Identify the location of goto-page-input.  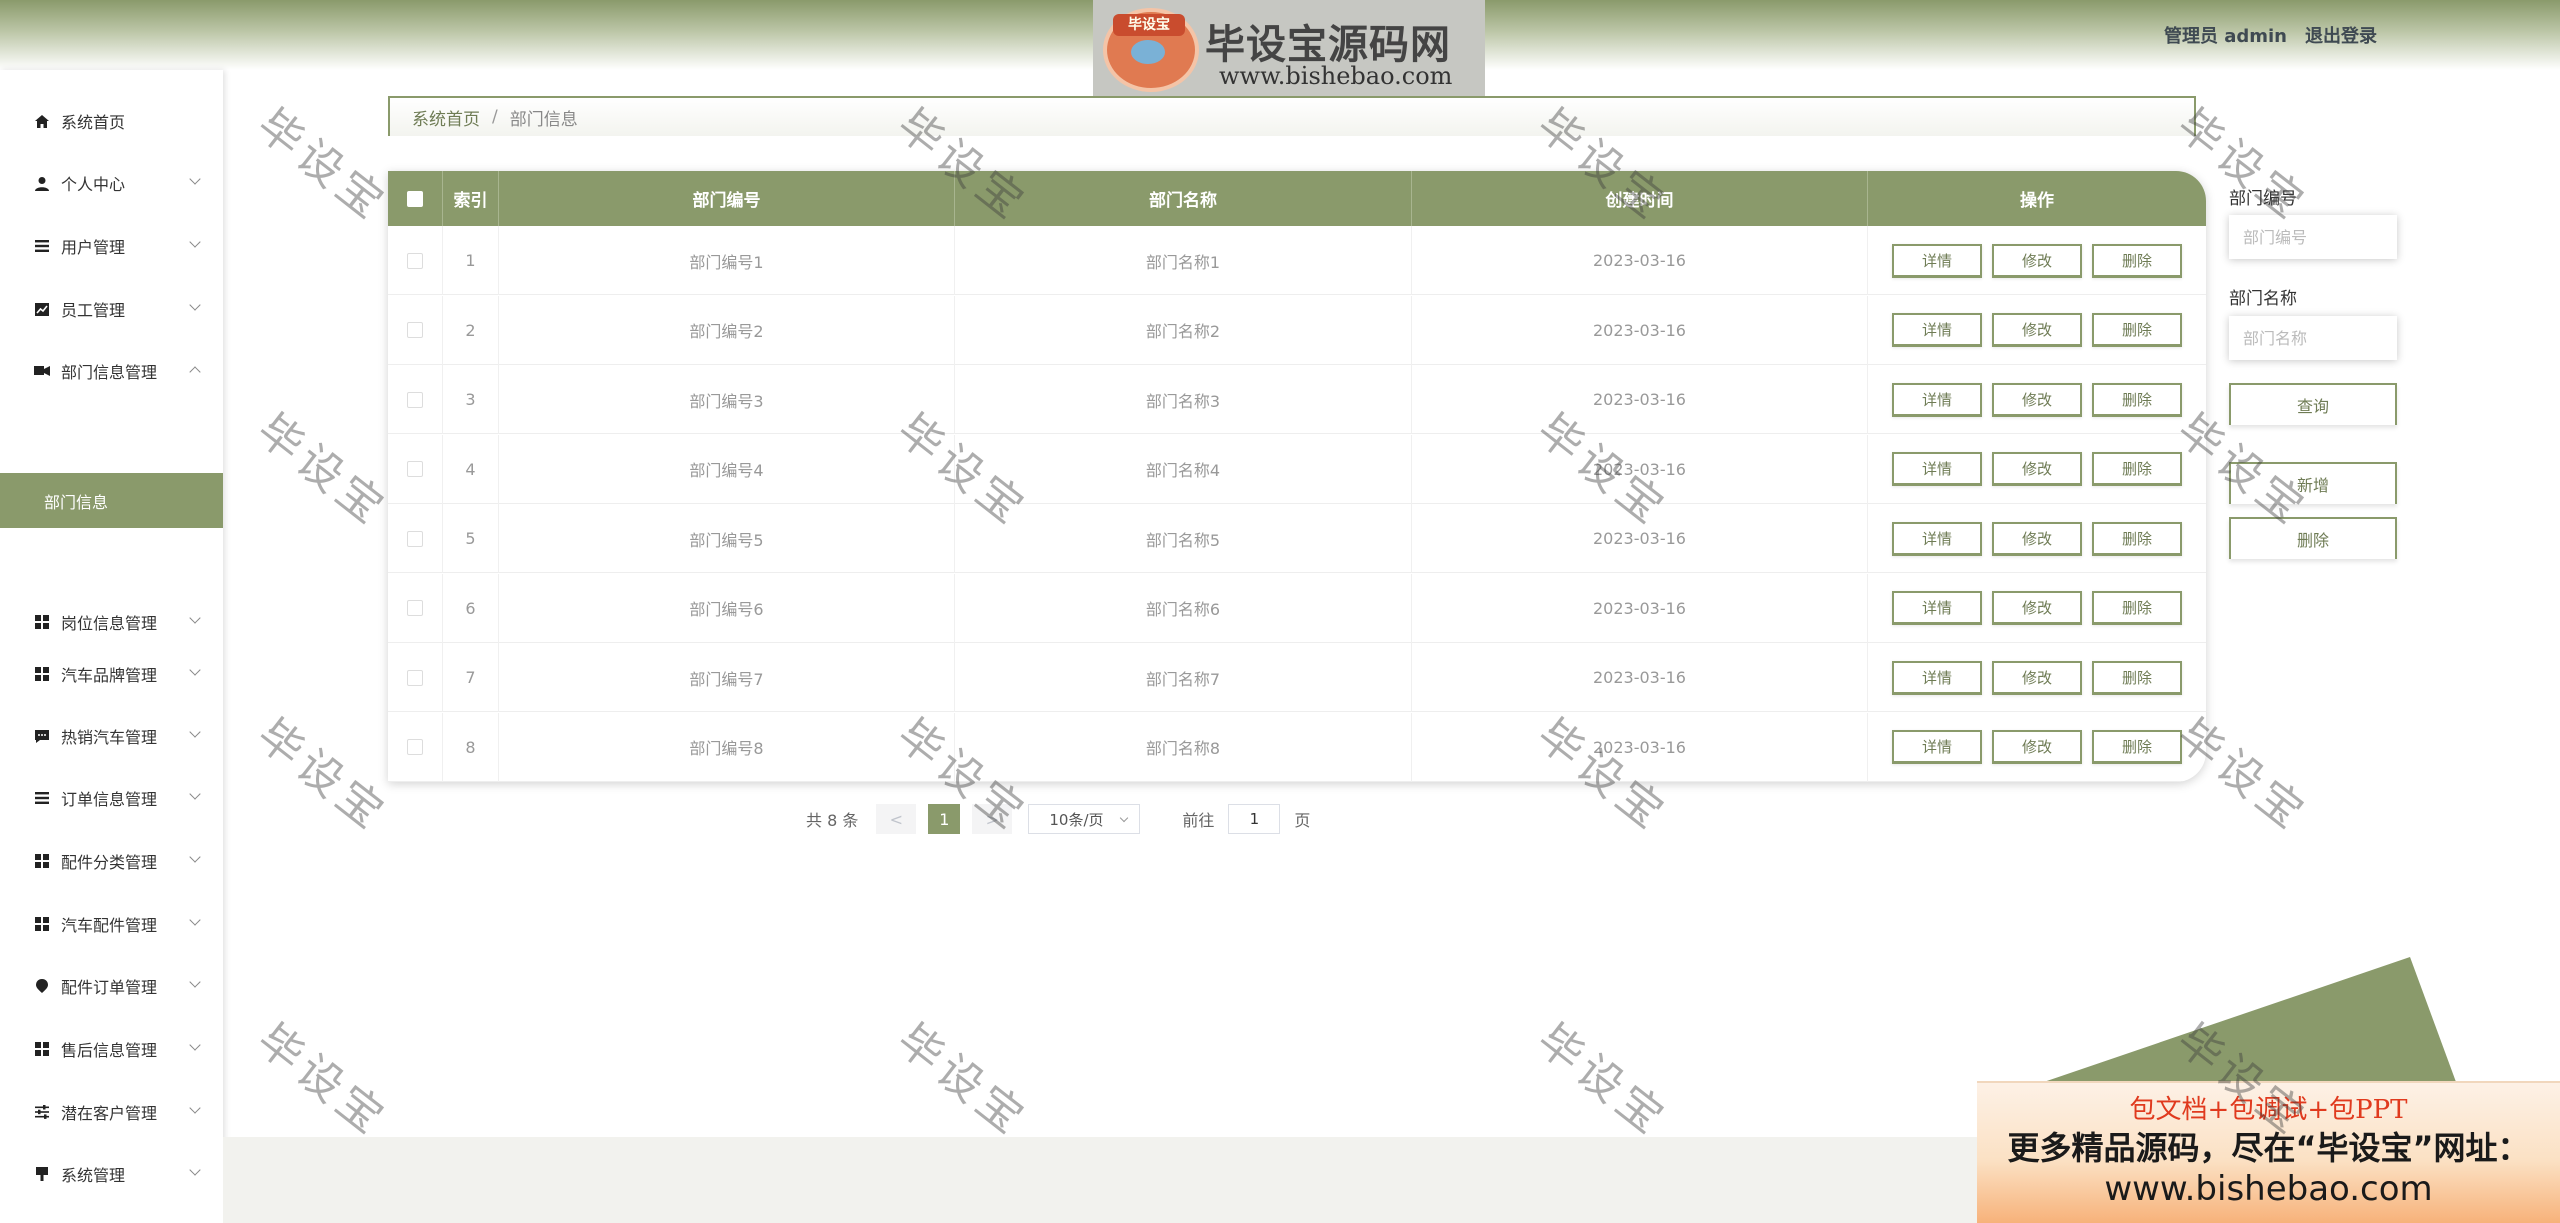
(1254, 819).